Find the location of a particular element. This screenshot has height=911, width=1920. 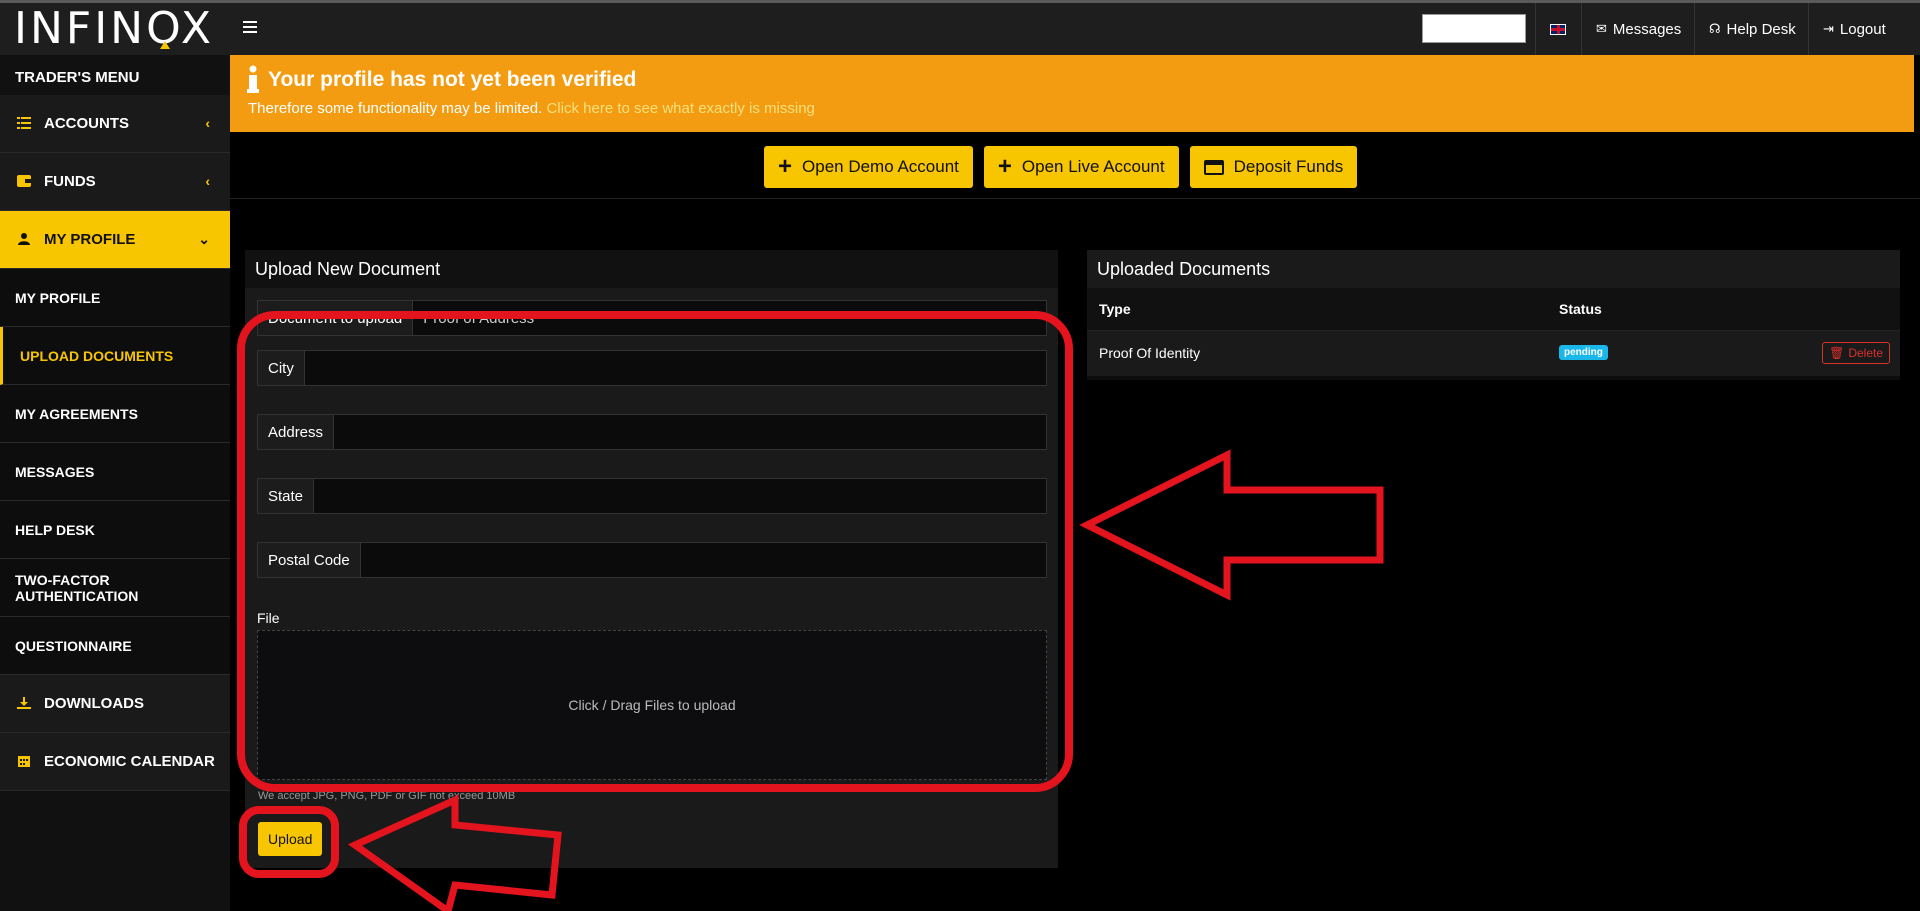

sidebar-item-accounts: ACCOUNTS ‹ is located at coordinates (115, 124).